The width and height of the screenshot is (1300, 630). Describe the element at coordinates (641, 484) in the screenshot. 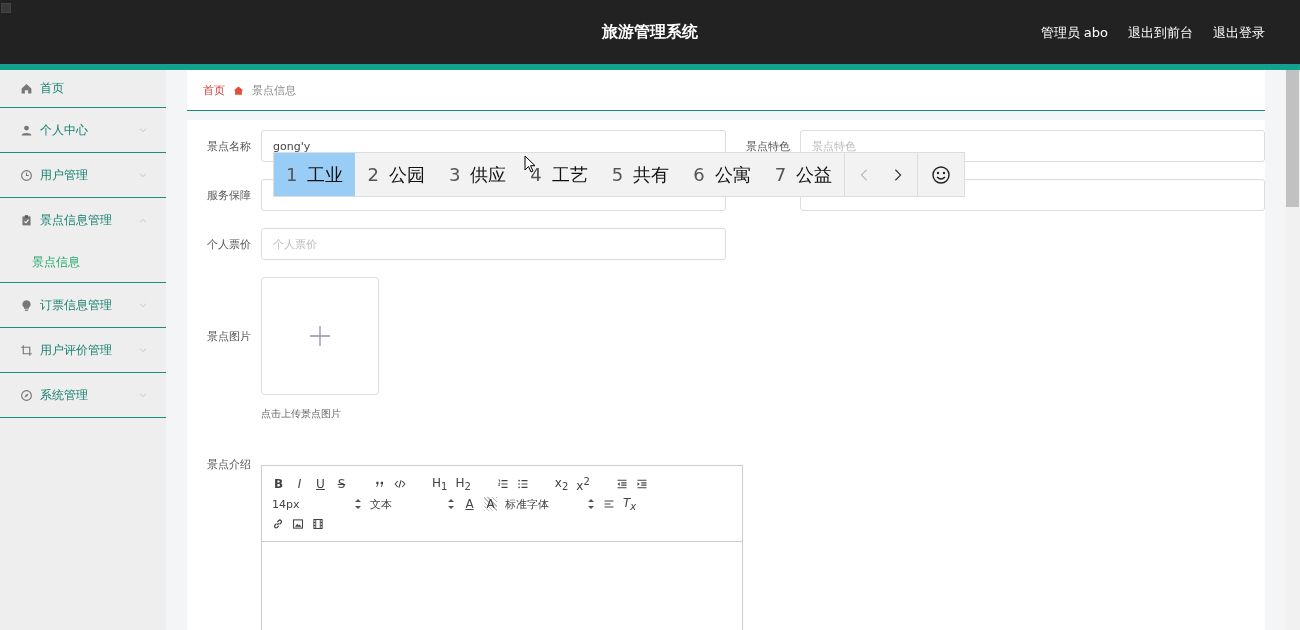

I see `indent-icon` at that location.